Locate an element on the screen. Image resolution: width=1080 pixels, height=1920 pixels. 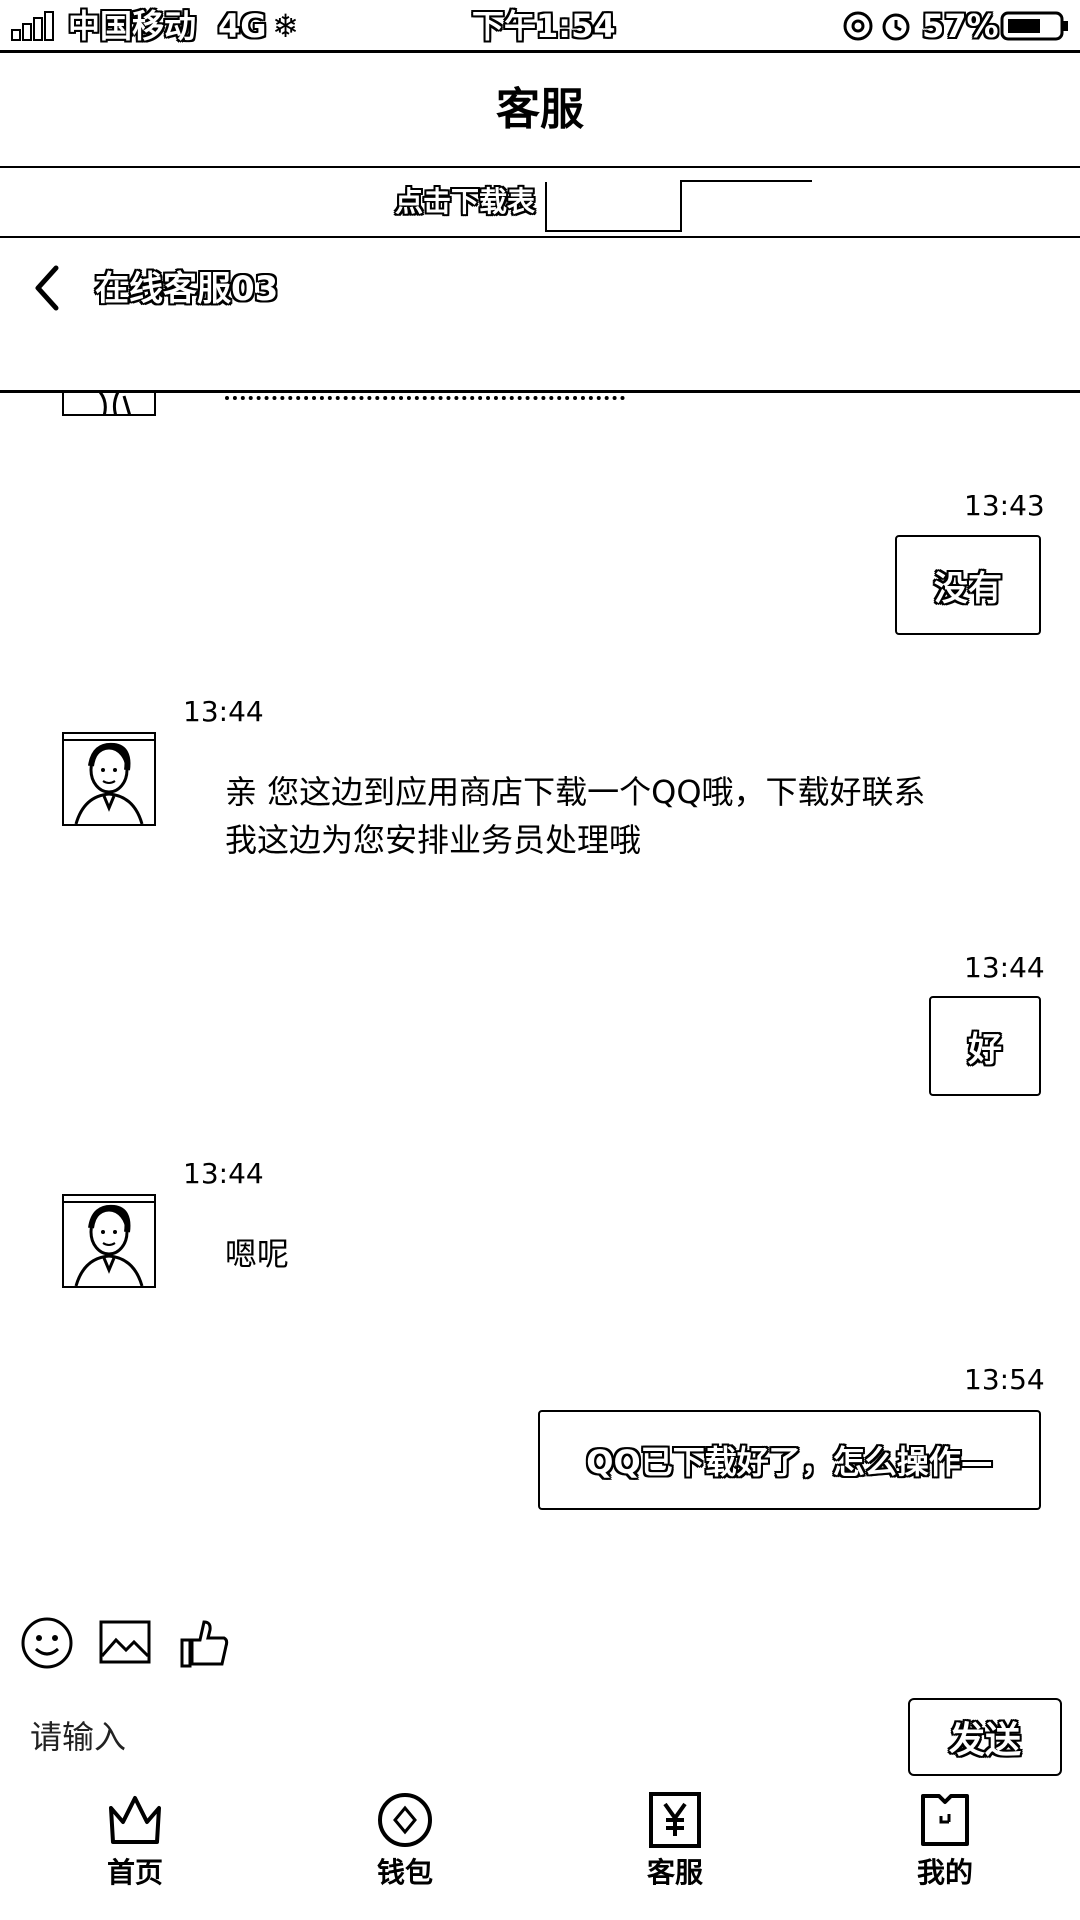
cut-off-message is located at coordinates (425, 394).